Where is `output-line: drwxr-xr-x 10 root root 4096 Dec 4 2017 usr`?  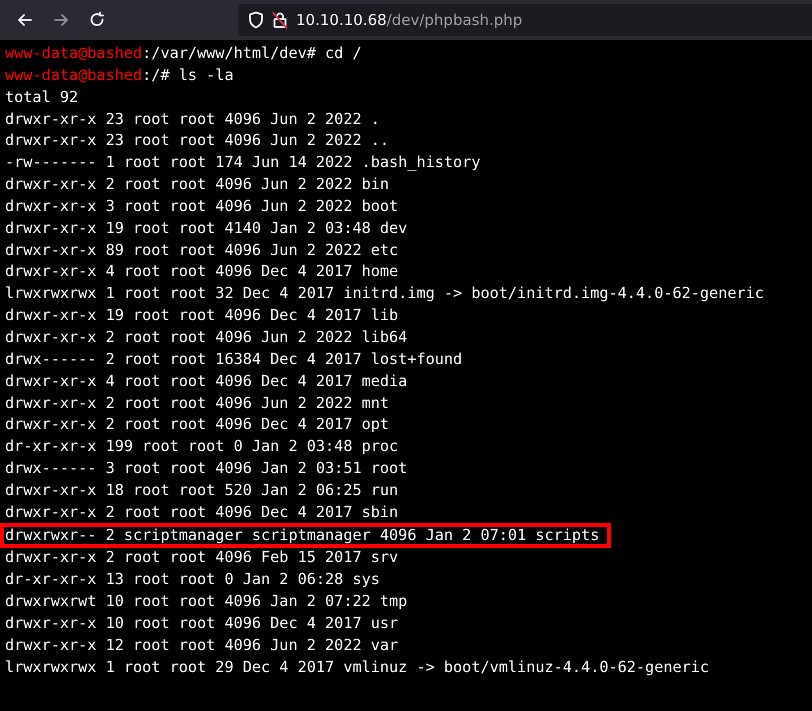 output-line: drwxr-xr-x 10 root root 4096 Dec 4 2017 usr is located at coordinates (201, 623).